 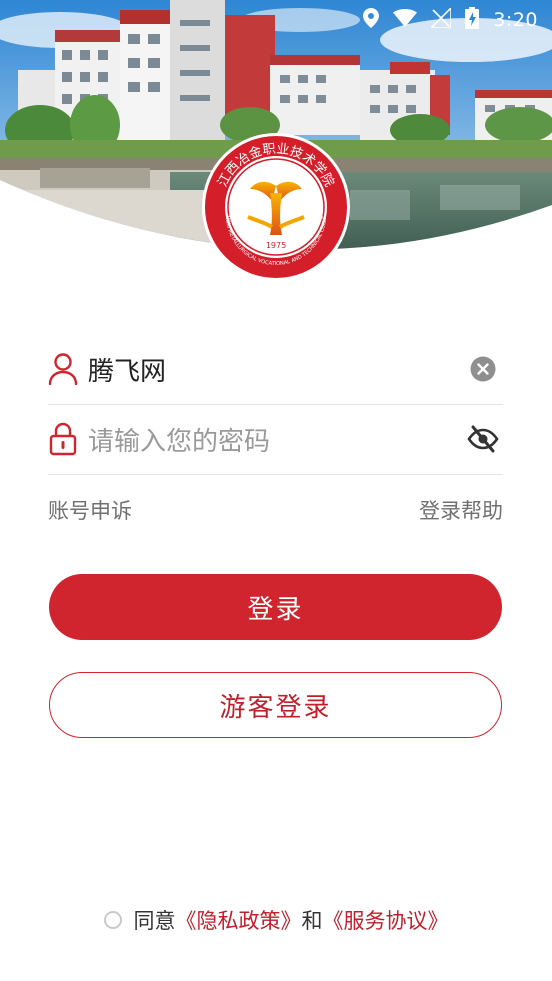 I want to click on lock-icon, so click(x=63, y=439).